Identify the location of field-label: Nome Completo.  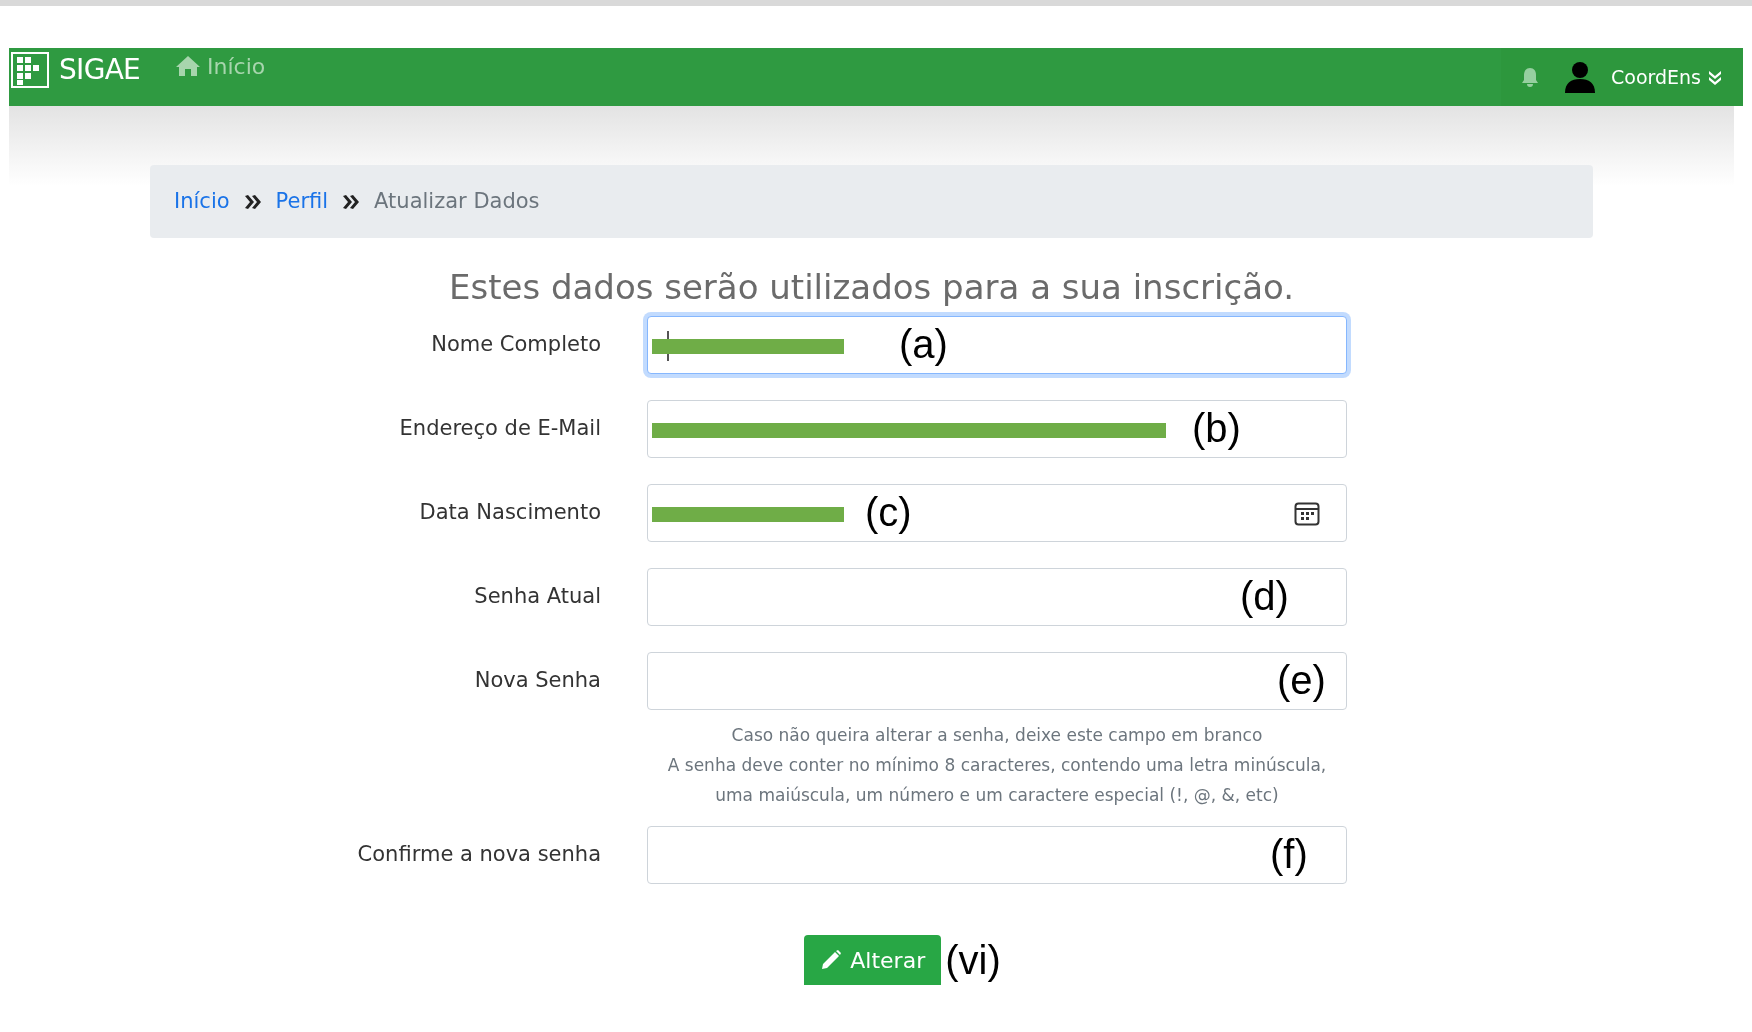
(515, 345).